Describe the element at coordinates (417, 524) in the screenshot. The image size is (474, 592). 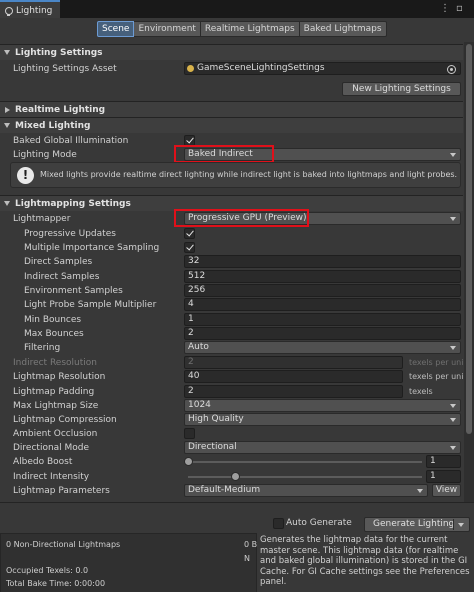
I see `generate-lighting-button: Generate Lighting` at that location.